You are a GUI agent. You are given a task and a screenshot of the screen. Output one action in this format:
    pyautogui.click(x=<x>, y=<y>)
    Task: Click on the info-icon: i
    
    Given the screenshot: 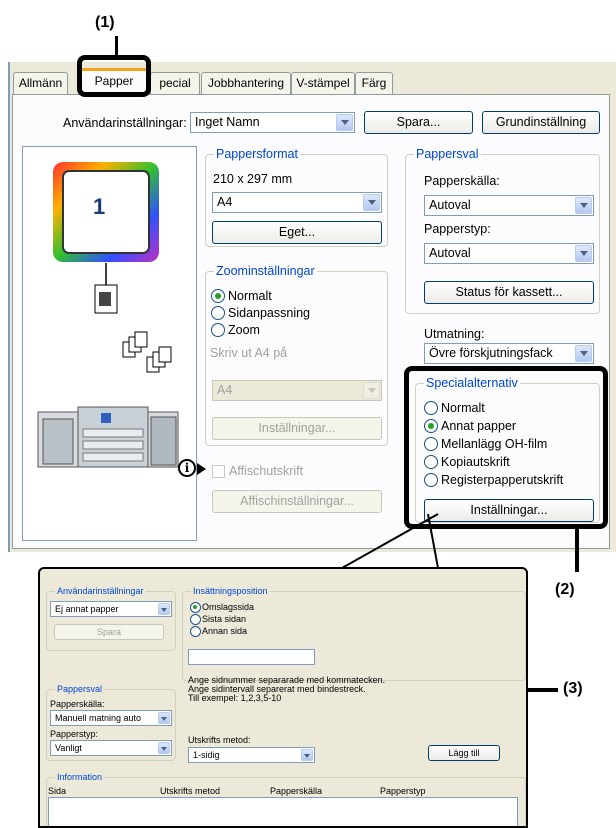 What is the action you would take?
    pyautogui.click(x=187, y=468)
    